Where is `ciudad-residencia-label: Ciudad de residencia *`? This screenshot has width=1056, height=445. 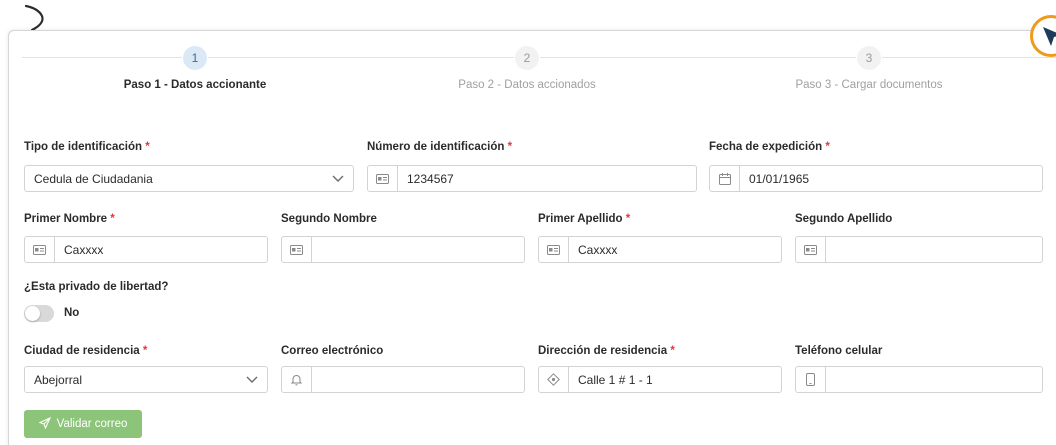
ciudad-residencia-label: Ciudad de residencia * is located at coordinates (85, 351).